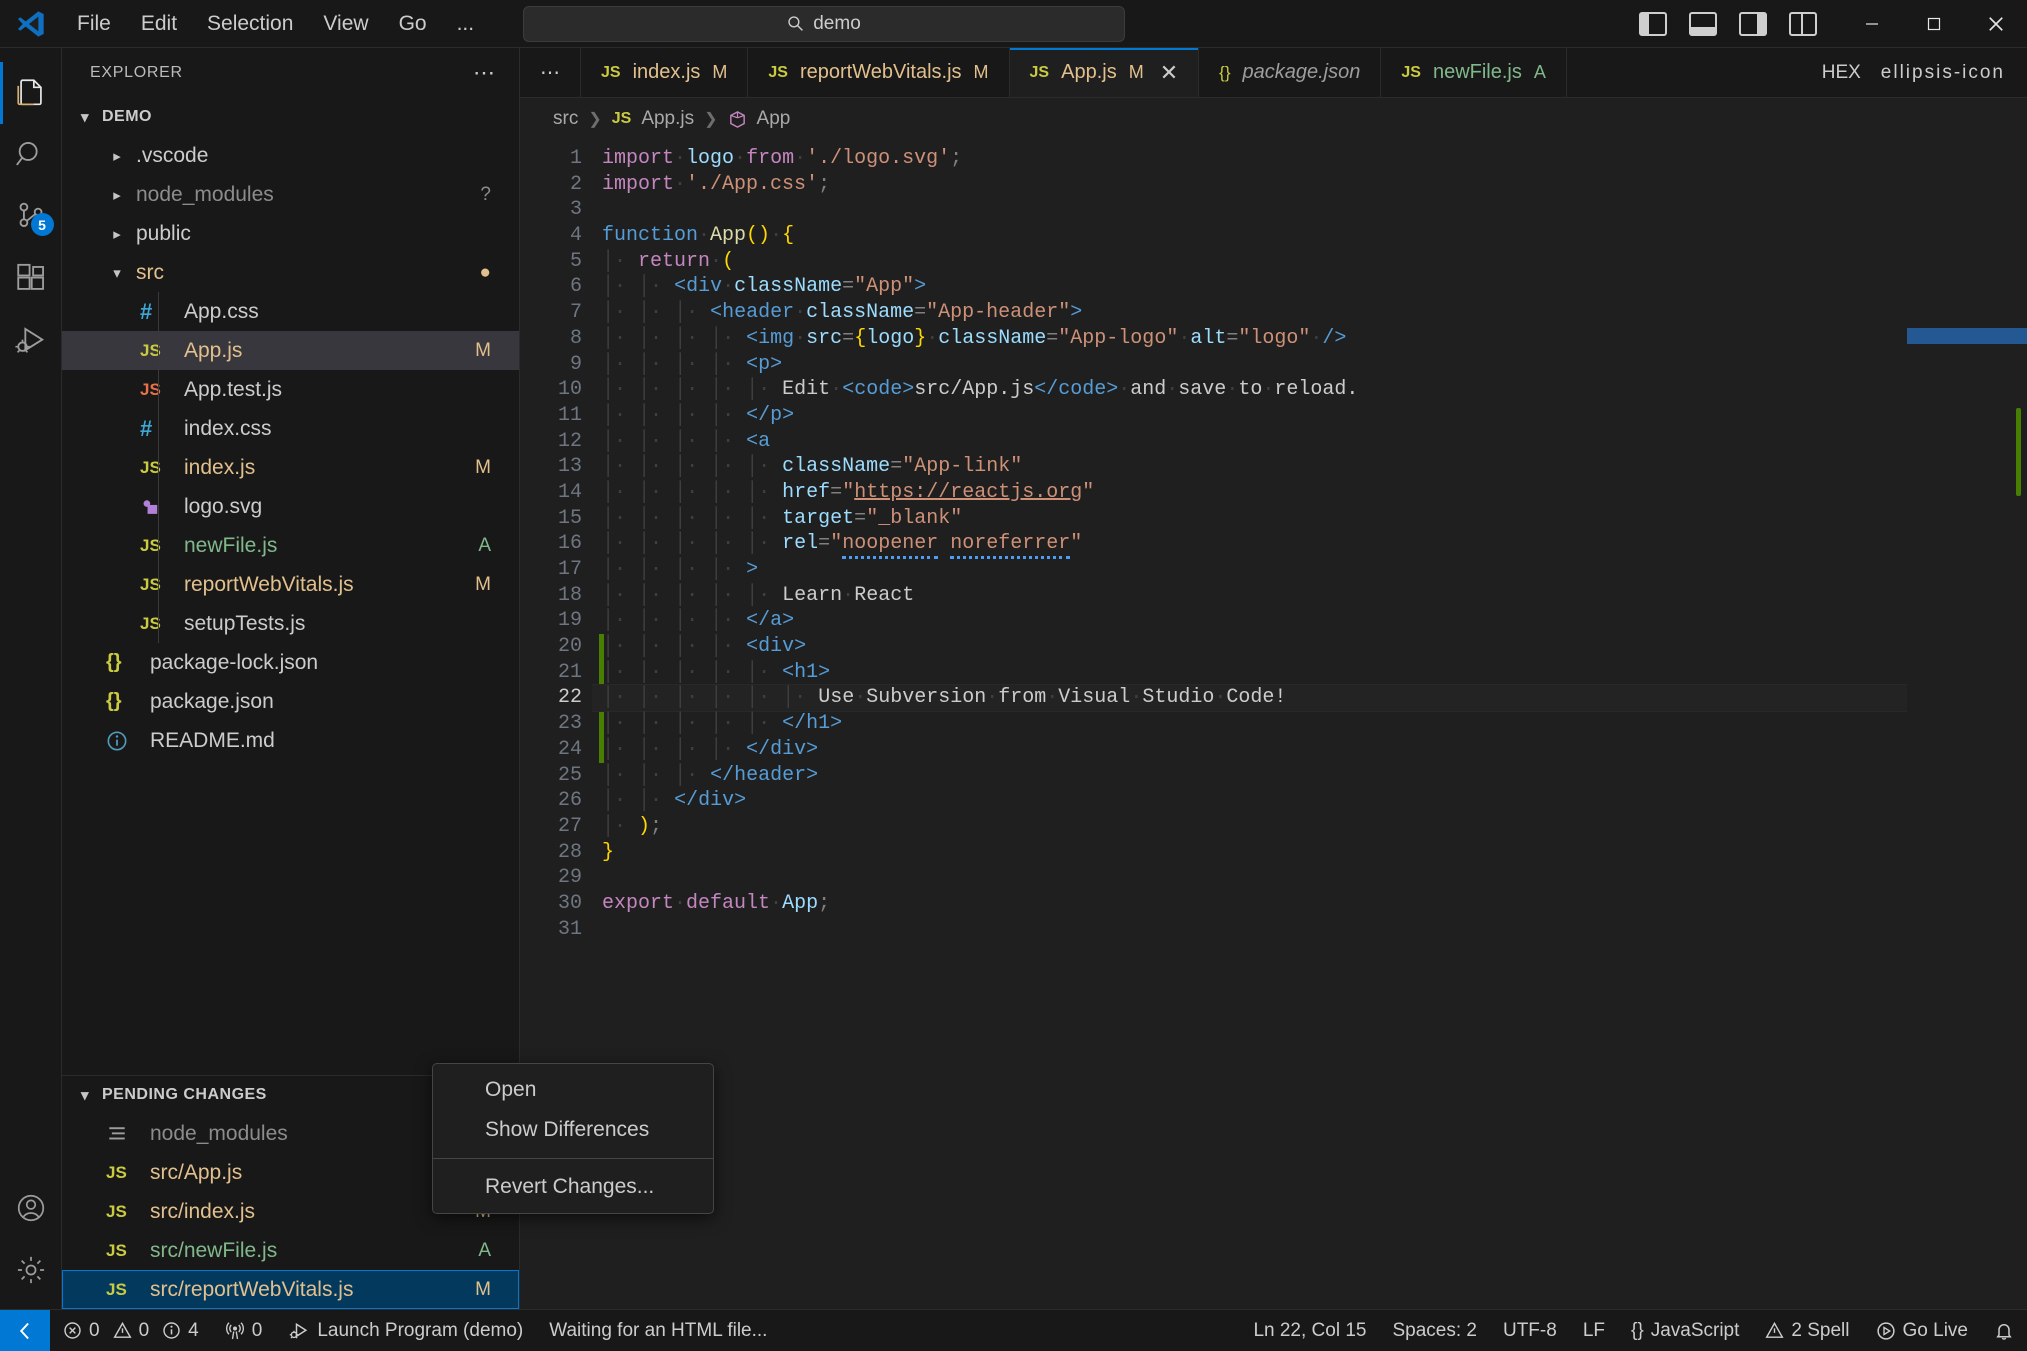 The width and height of the screenshot is (2027, 1351). I want to click on window-minimize-button, so click(1872, 24).